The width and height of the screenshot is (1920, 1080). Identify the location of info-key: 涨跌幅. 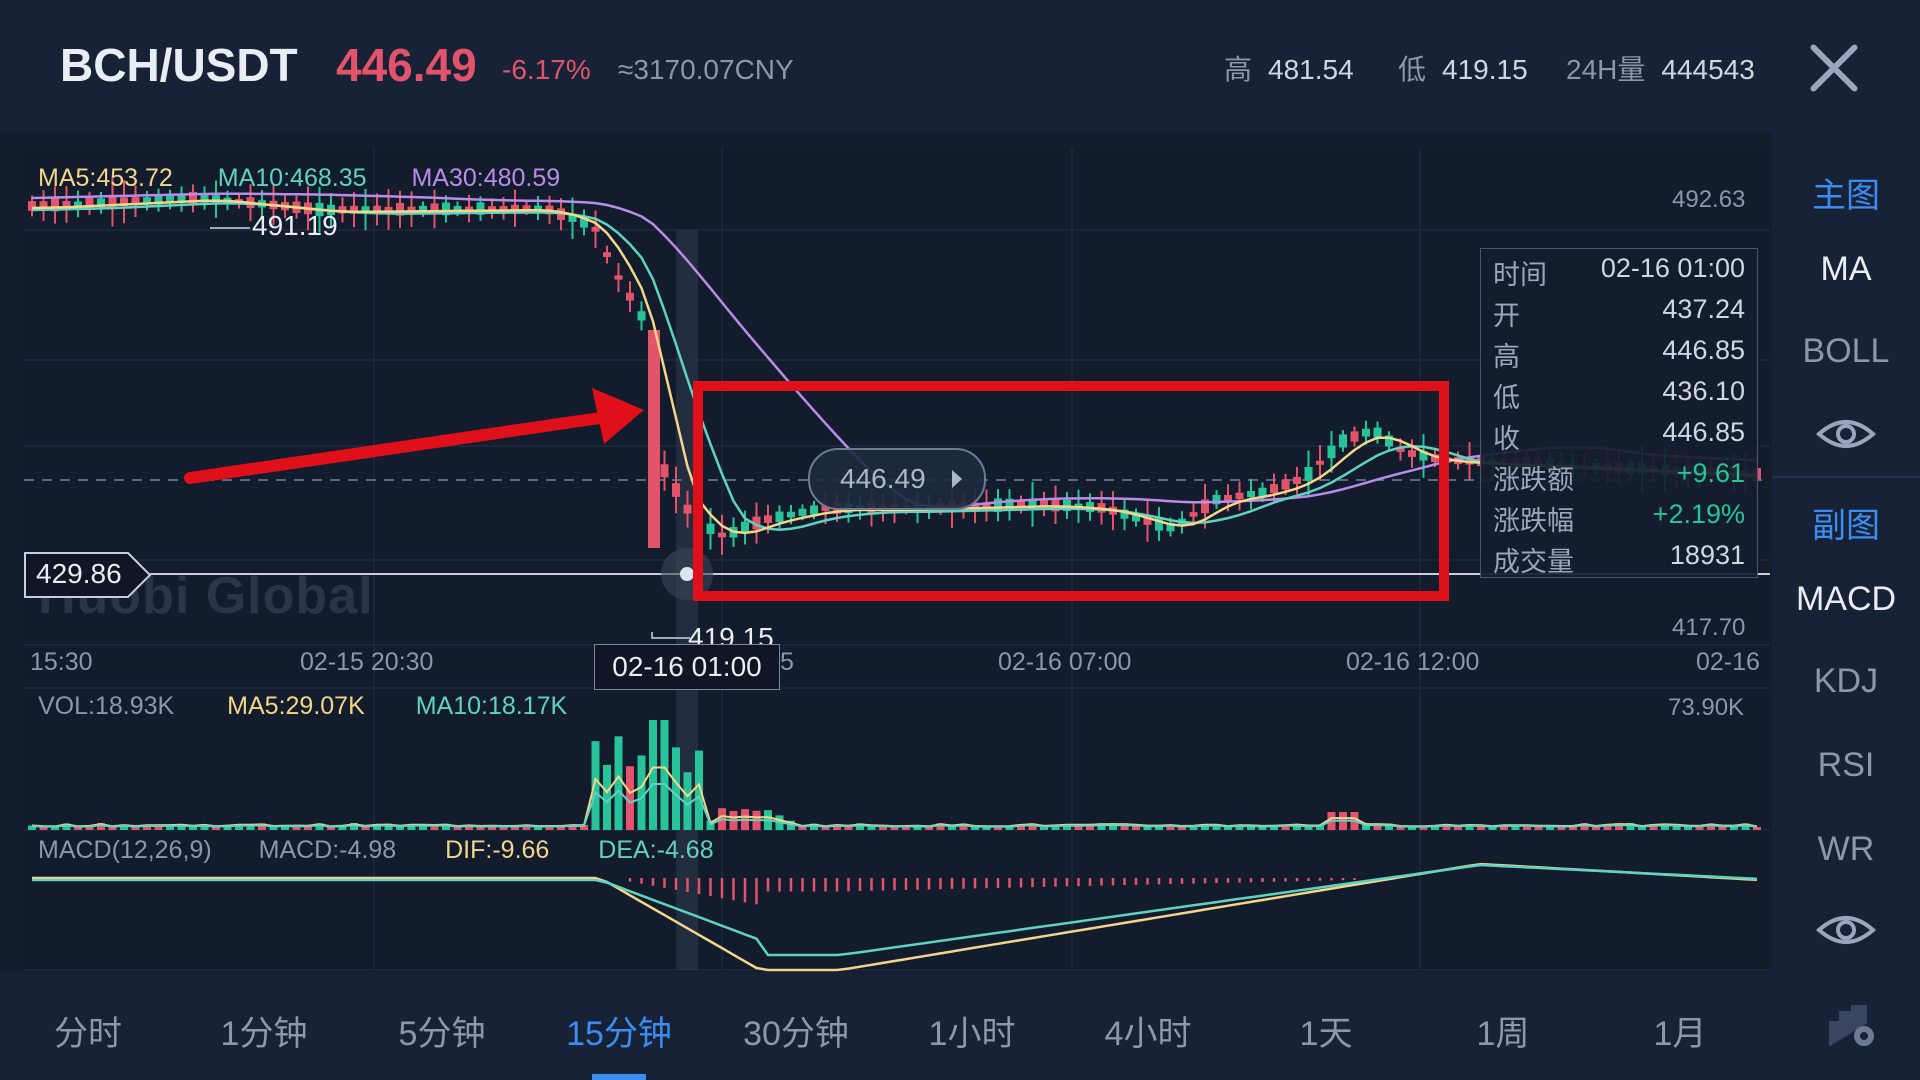
(1533, 521).